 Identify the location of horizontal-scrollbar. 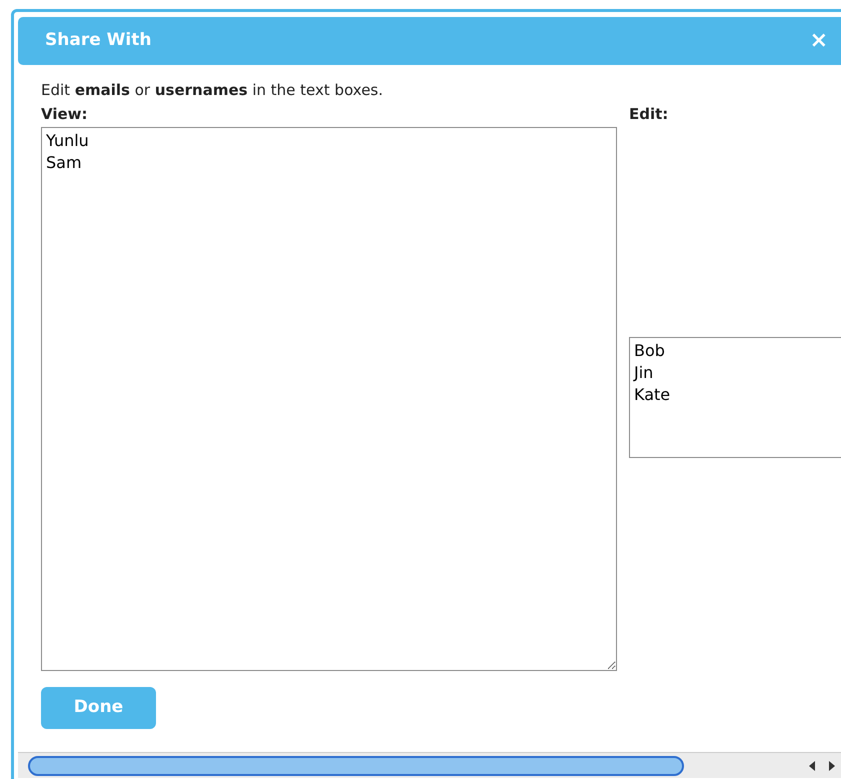
(429, 765).